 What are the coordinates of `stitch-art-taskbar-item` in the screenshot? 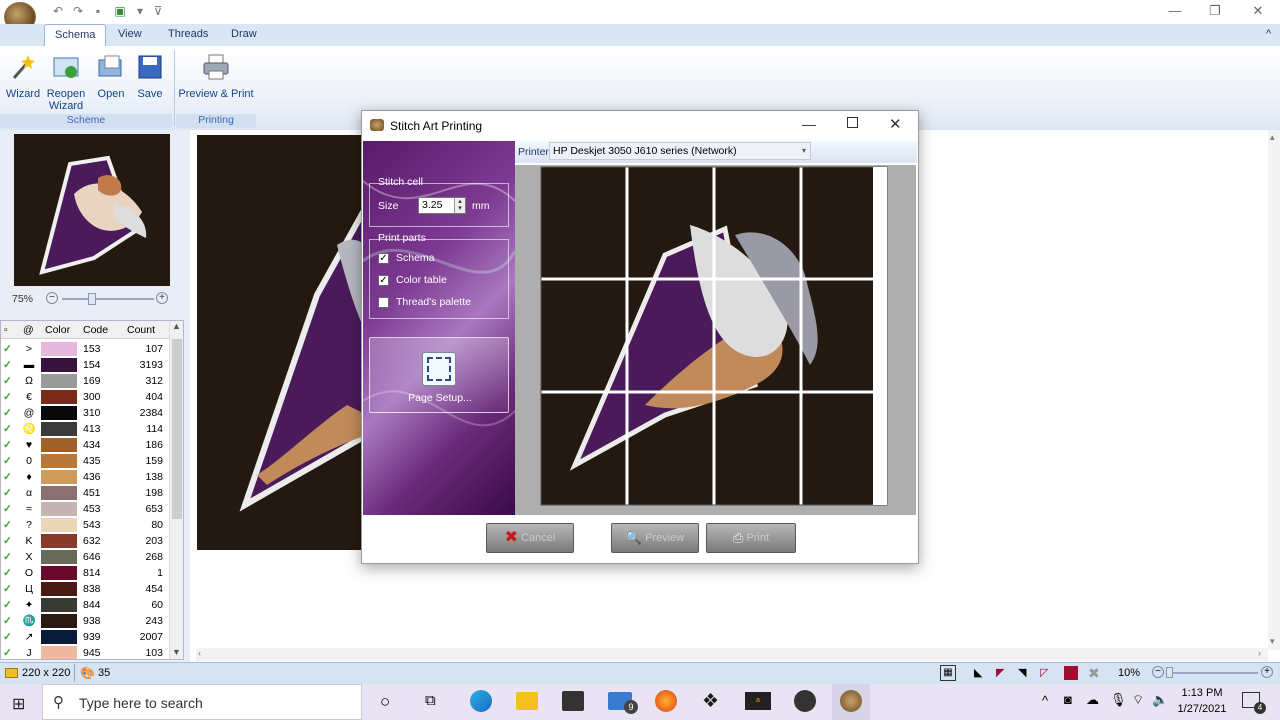 It's located at (851, 702).